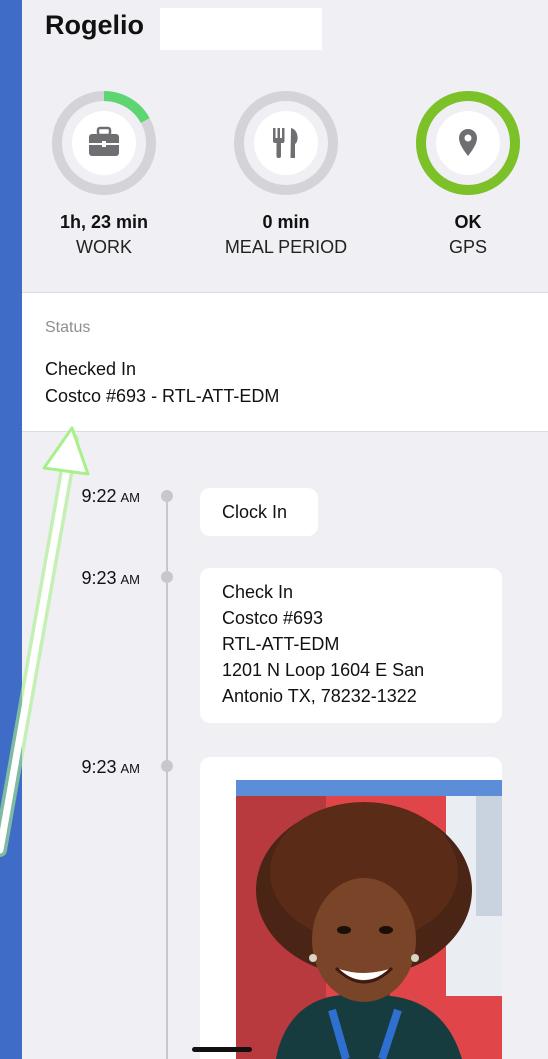  What do you see at coordinates (45, 641) in the screenshot?
I see `annotation-arrow` at bounding box center [45, 641].